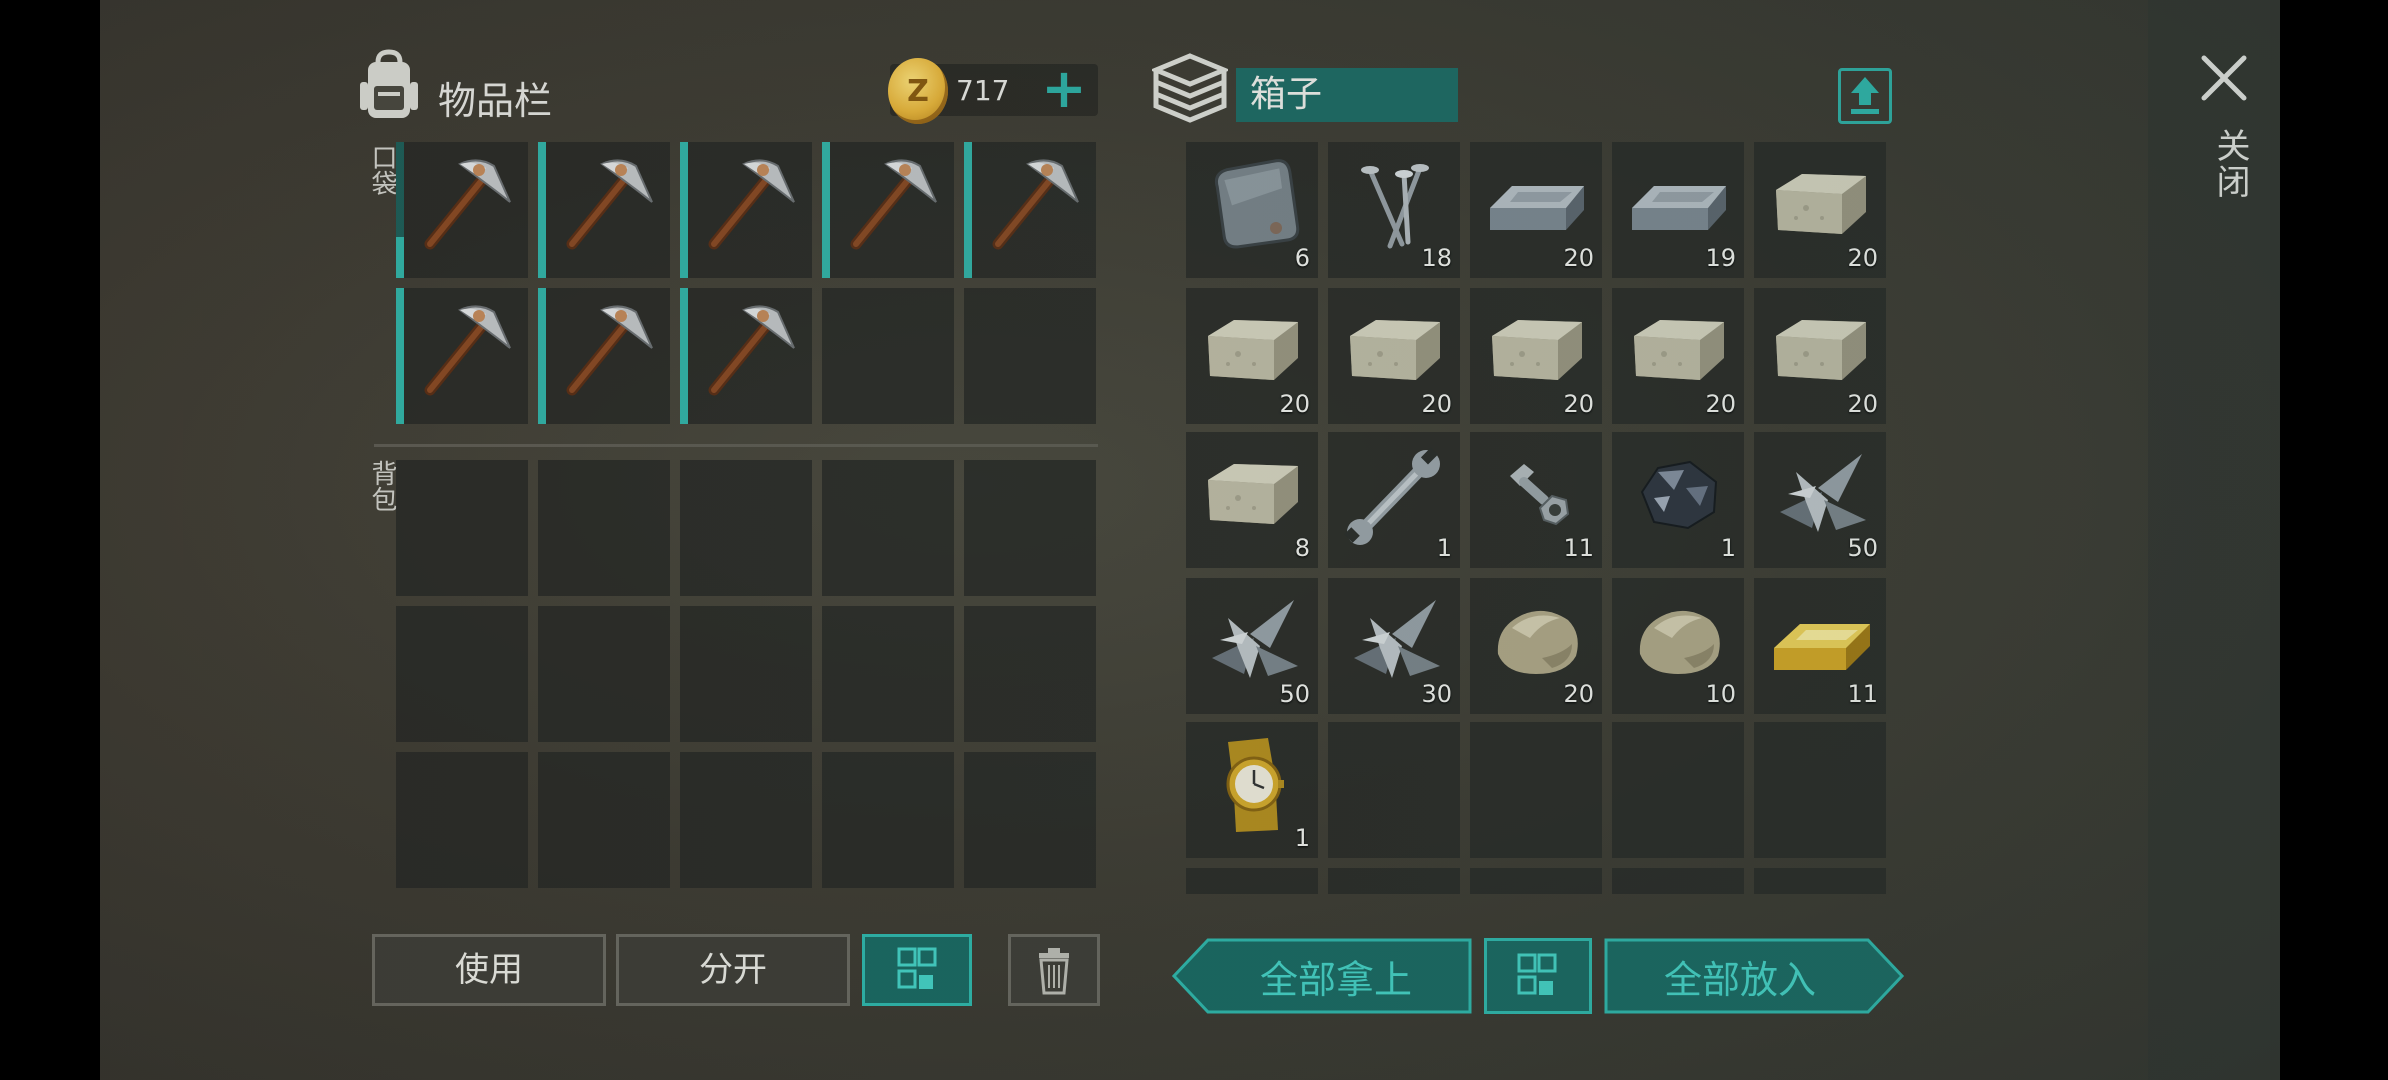 The height and width of the screenshot is (1080, 2388). What do you see at coordinates (1054, 970) in the screenshot?
I see `trash-button` at bounding box center [1054, 970].